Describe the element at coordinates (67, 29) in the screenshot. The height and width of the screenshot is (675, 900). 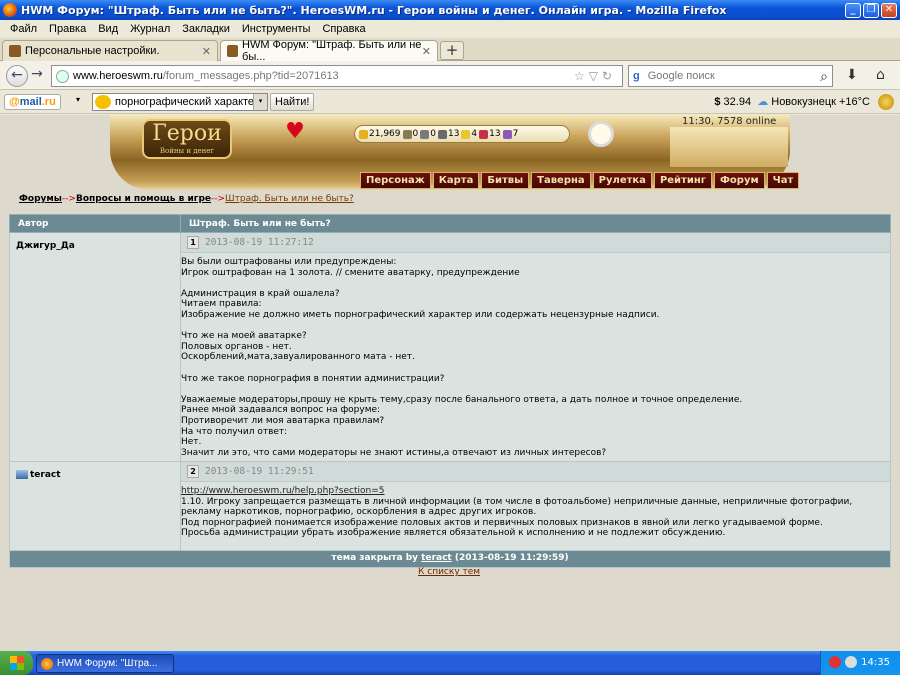
I see `menu-edit: Правка` at that location.